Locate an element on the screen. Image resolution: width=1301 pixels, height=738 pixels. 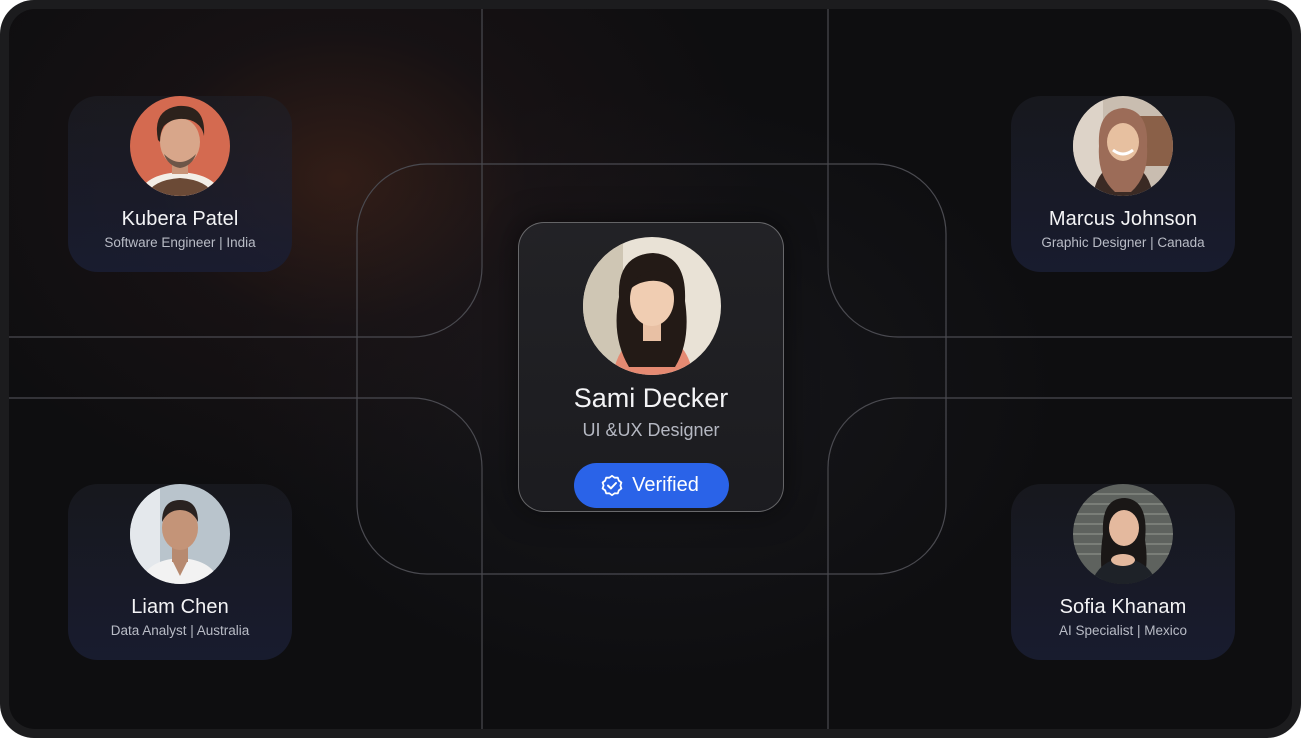
featured-profile-card: Sami Decker UI &UX Designer Verified is located at coordinates (651, 367).